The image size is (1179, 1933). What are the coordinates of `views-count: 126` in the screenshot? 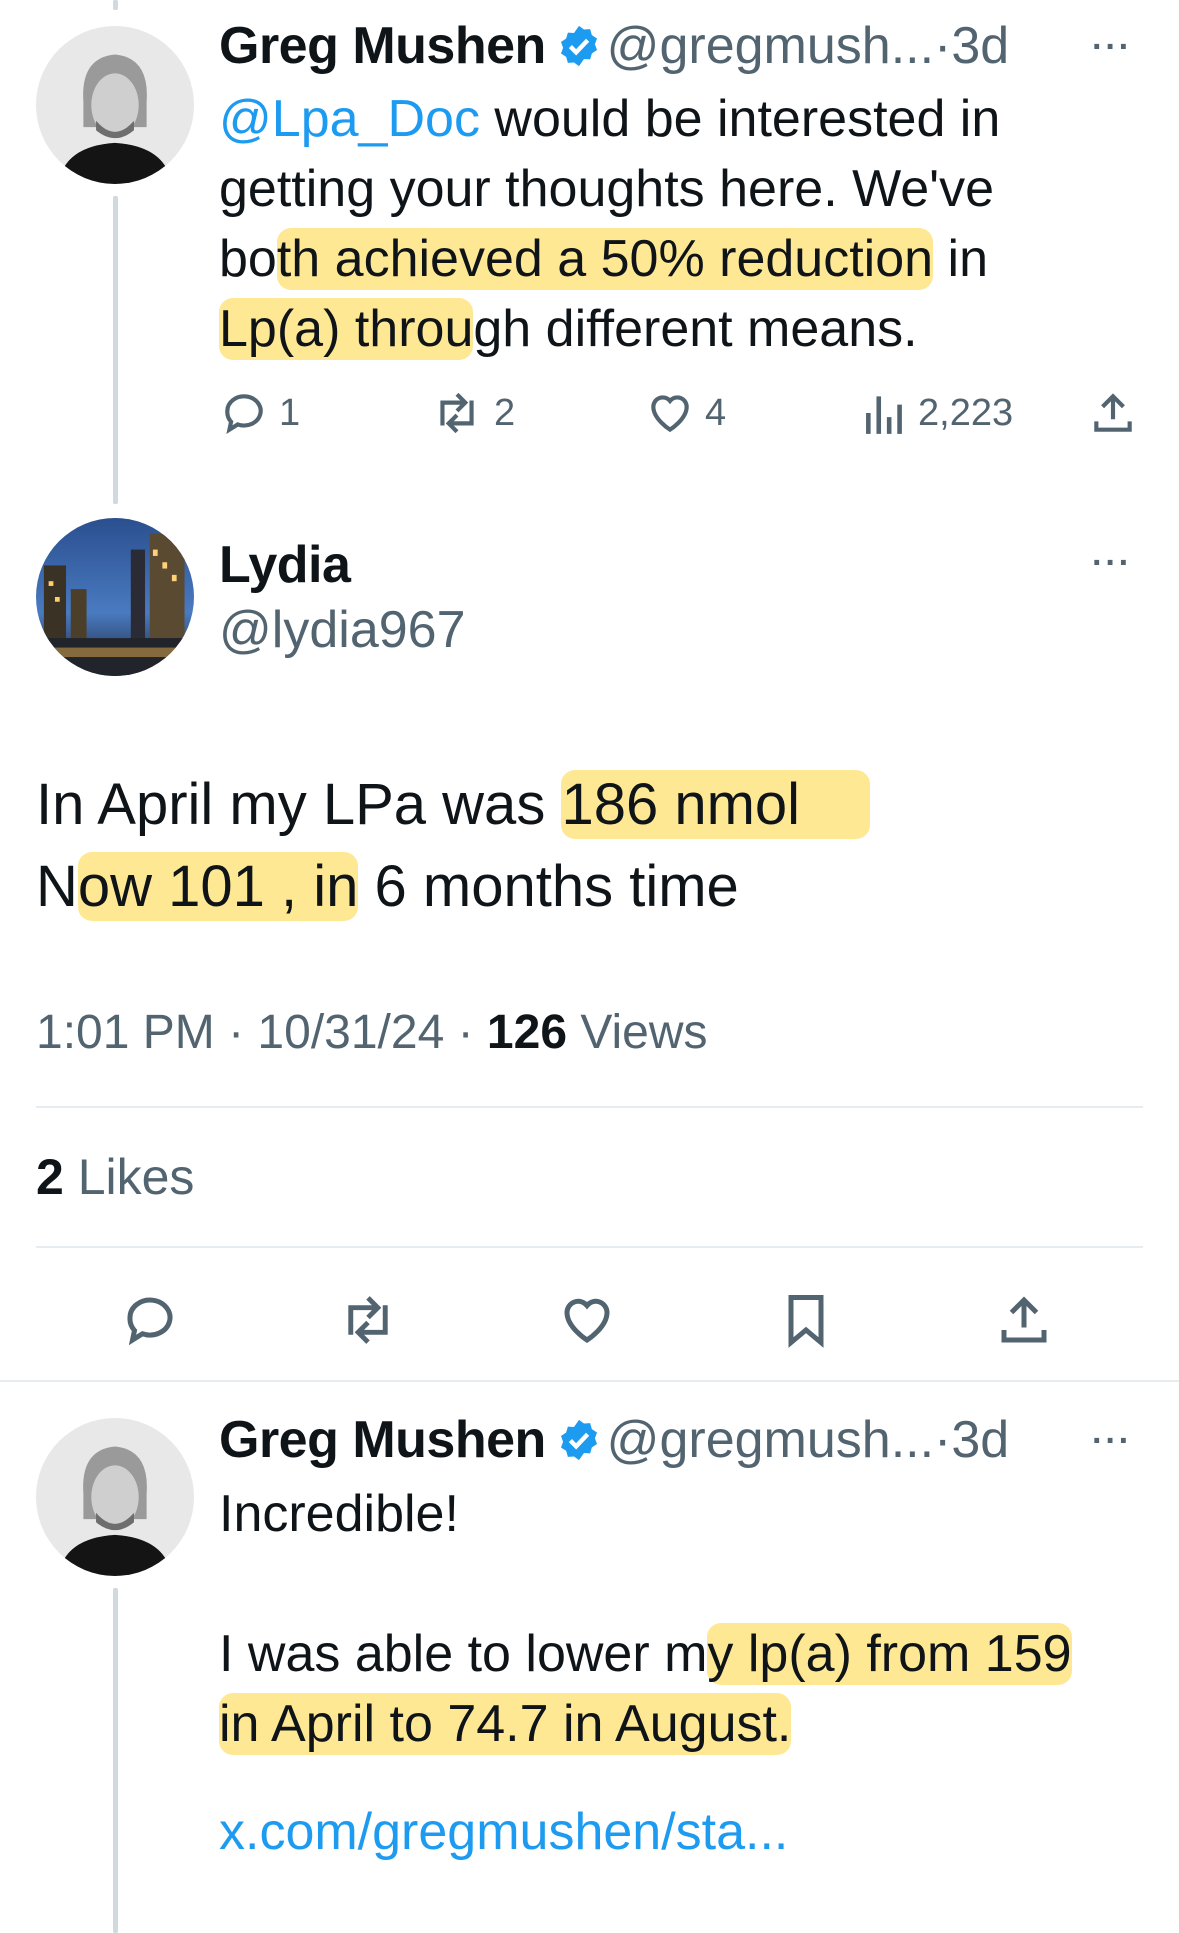 It's located at (527, 1032).